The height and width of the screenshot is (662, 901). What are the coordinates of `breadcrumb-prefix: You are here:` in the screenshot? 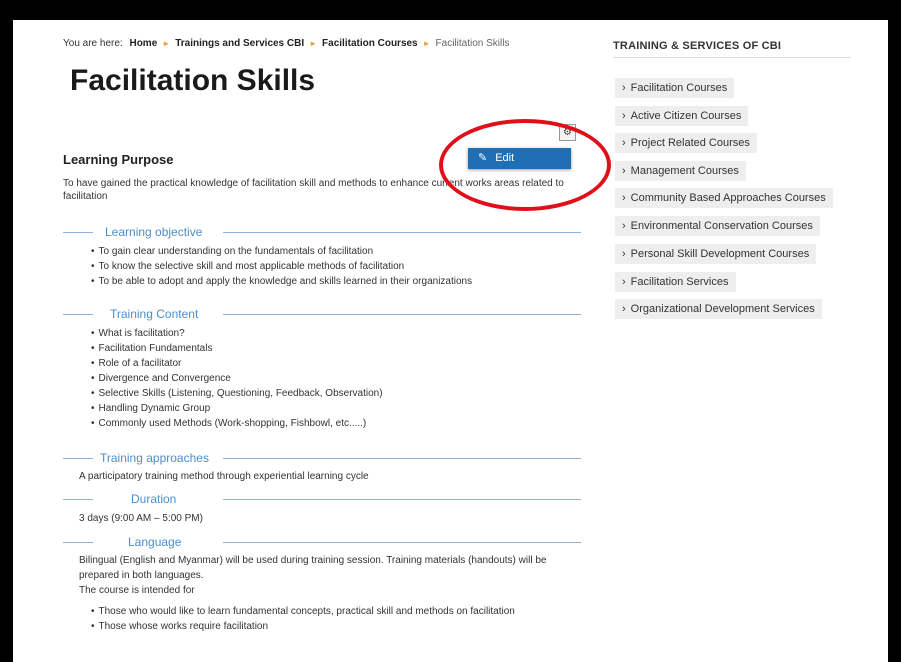 It's located at (93, 43).